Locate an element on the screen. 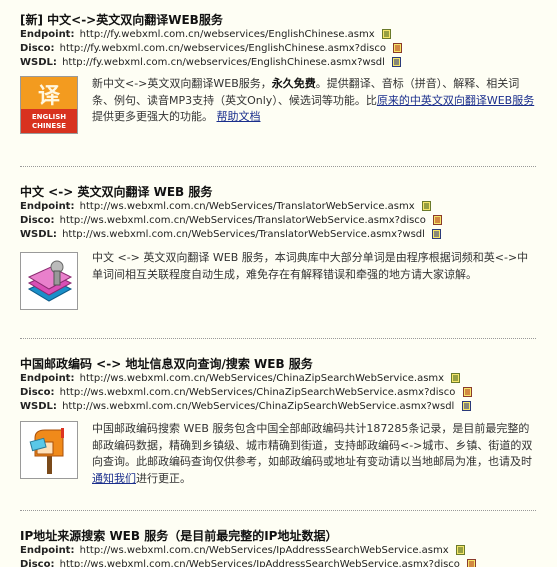 The width and height of the screenshot is (557, 567). translate-logo-icon: 译 ENGLISH CHINESE is located at coordinates (49, 105).